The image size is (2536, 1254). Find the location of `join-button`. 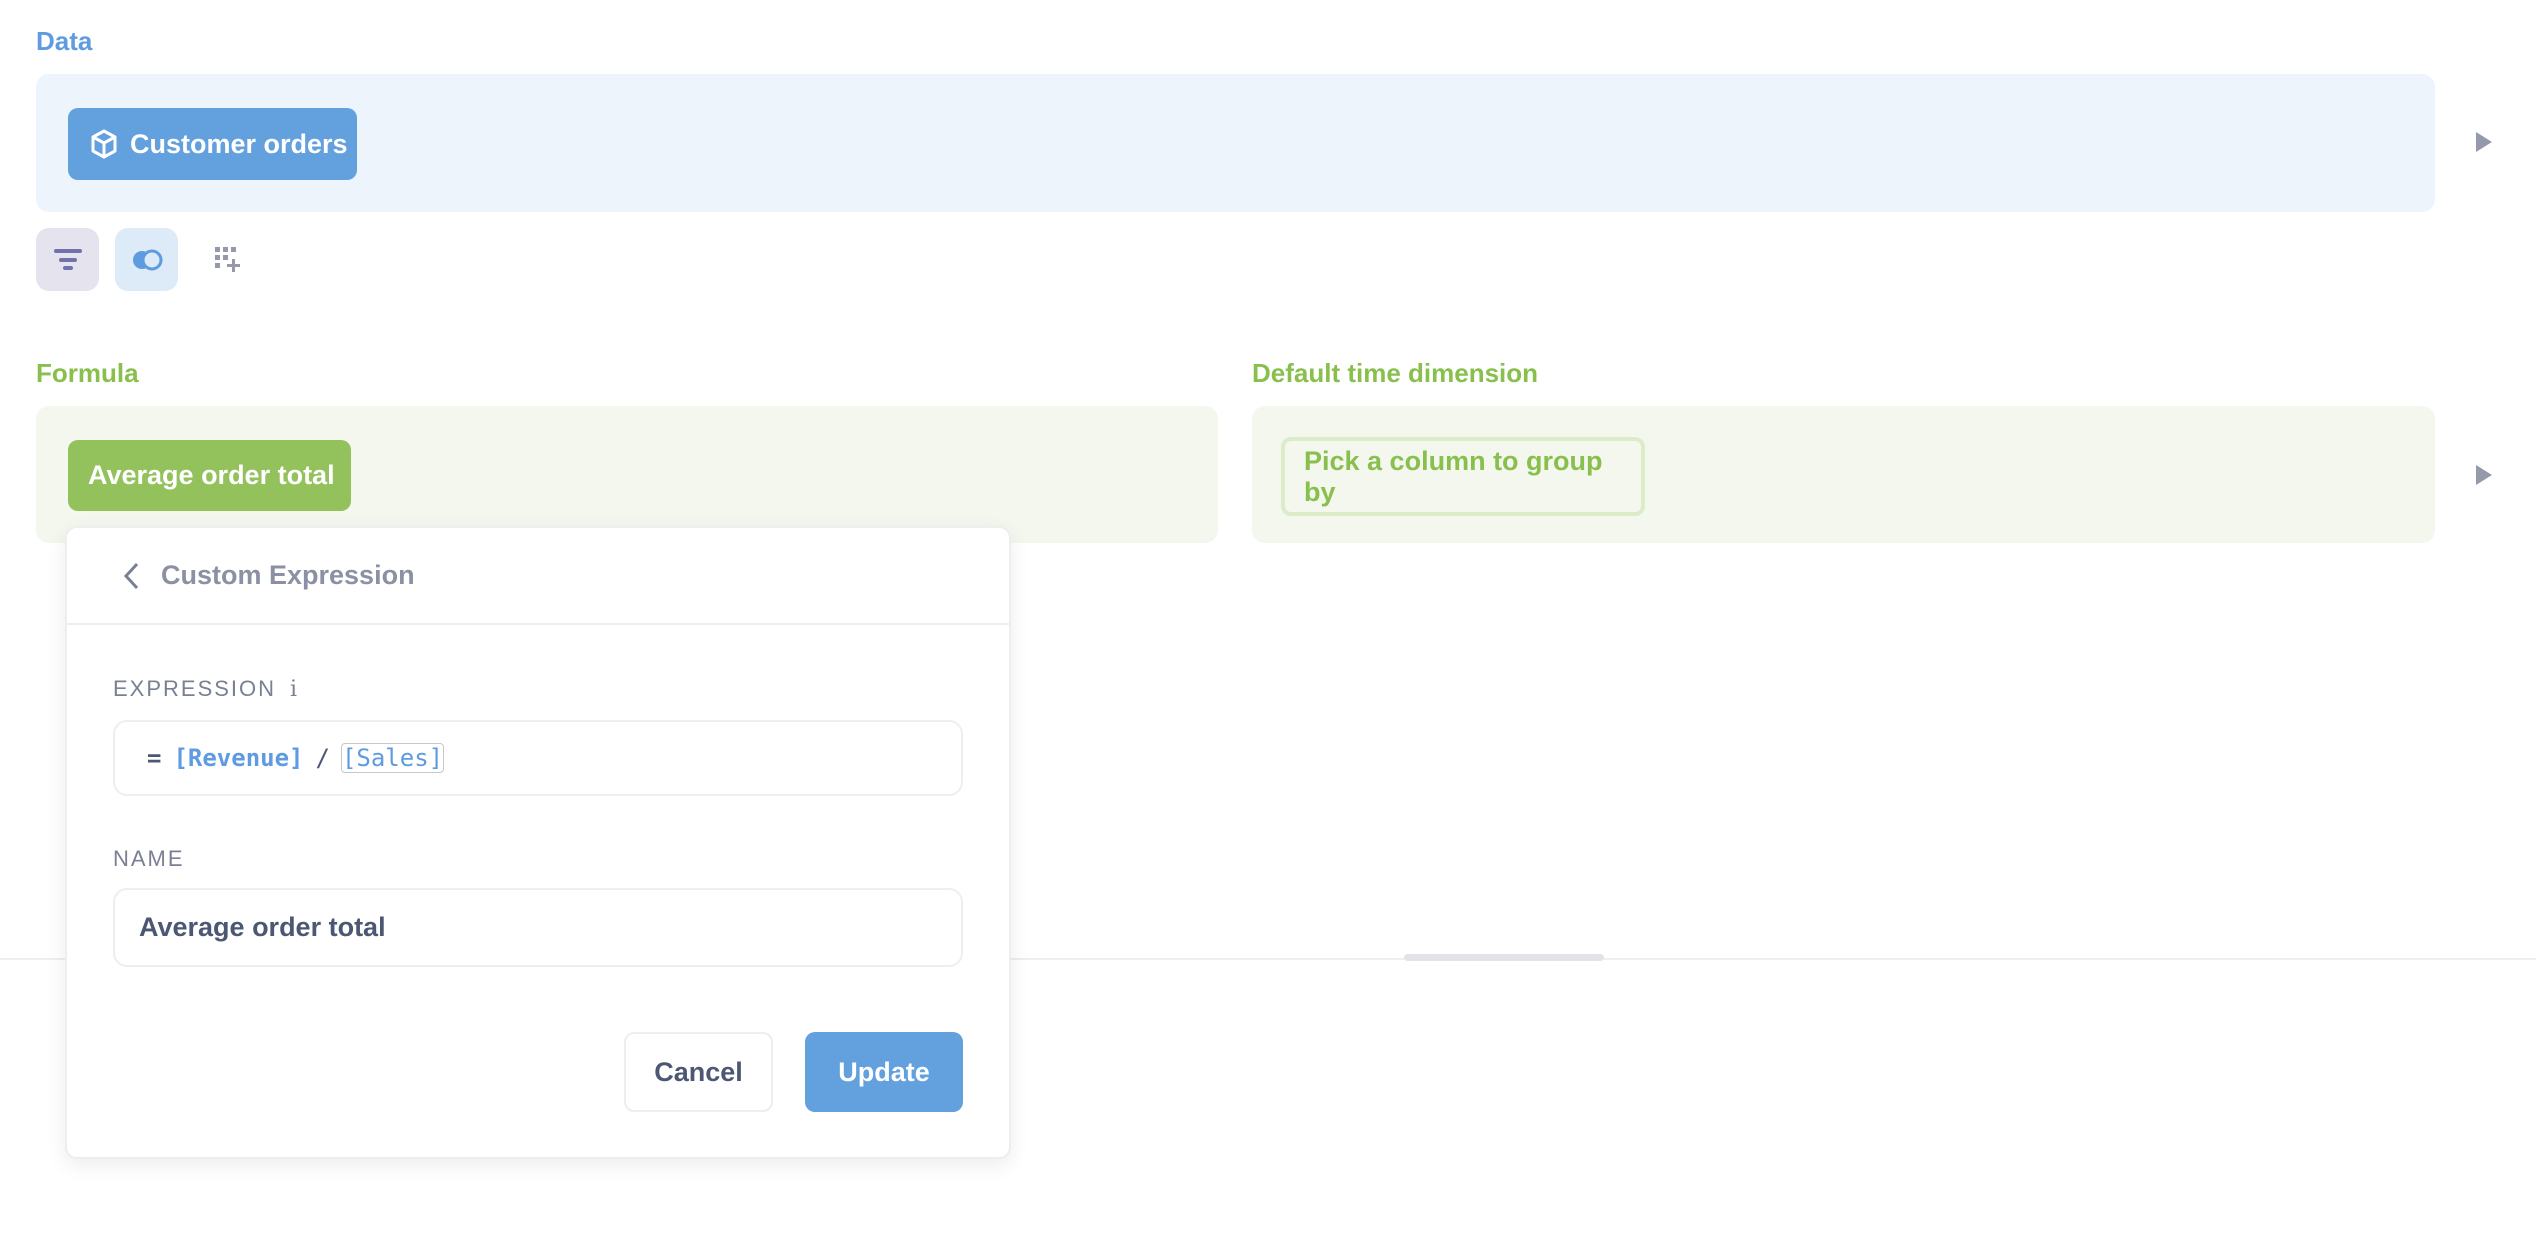

join-button is located at coordinates (146, 259).